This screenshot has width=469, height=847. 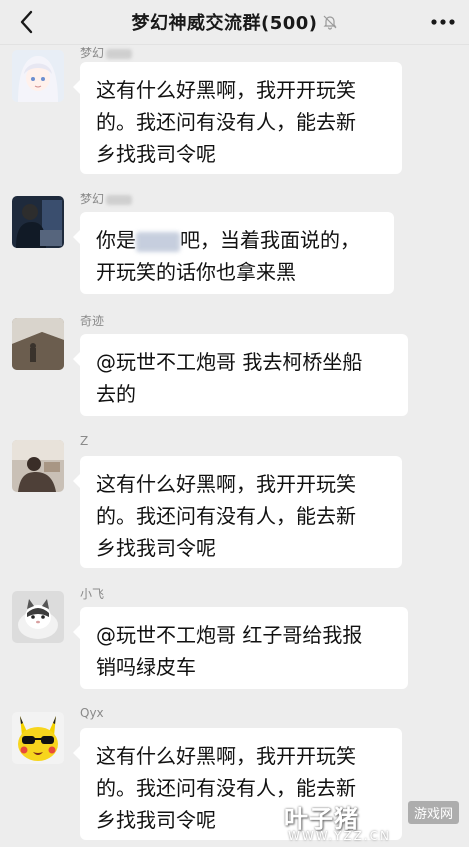 I want to click on chat-header: 梦幻神威交流群(500), so click(x=234, y=22).